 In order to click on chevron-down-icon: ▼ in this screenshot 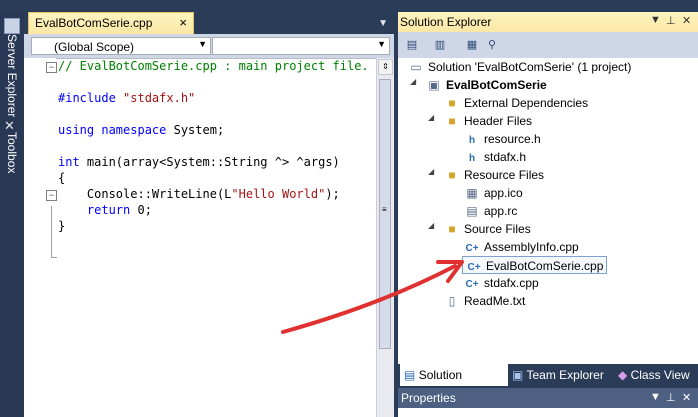, I will do `click(202, 44)`.